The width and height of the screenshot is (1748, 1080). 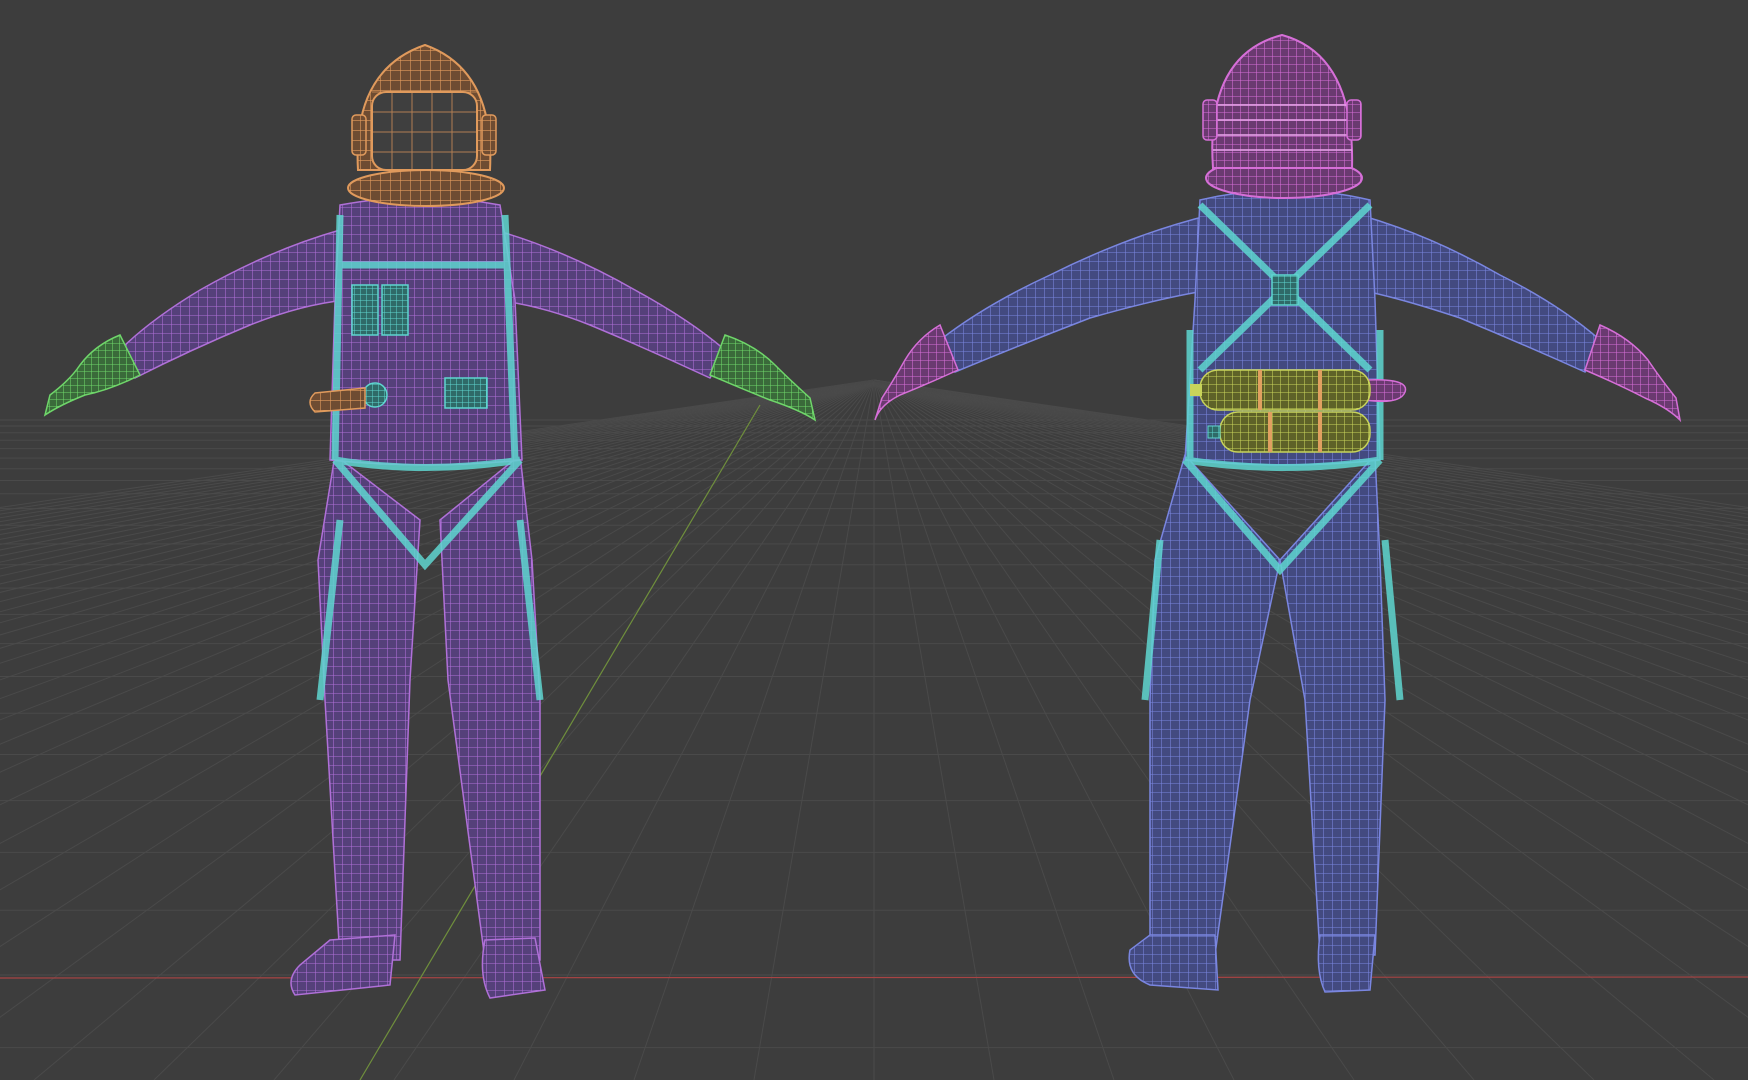 I want to click on front-chest-panel, so click(x=466, y=393).